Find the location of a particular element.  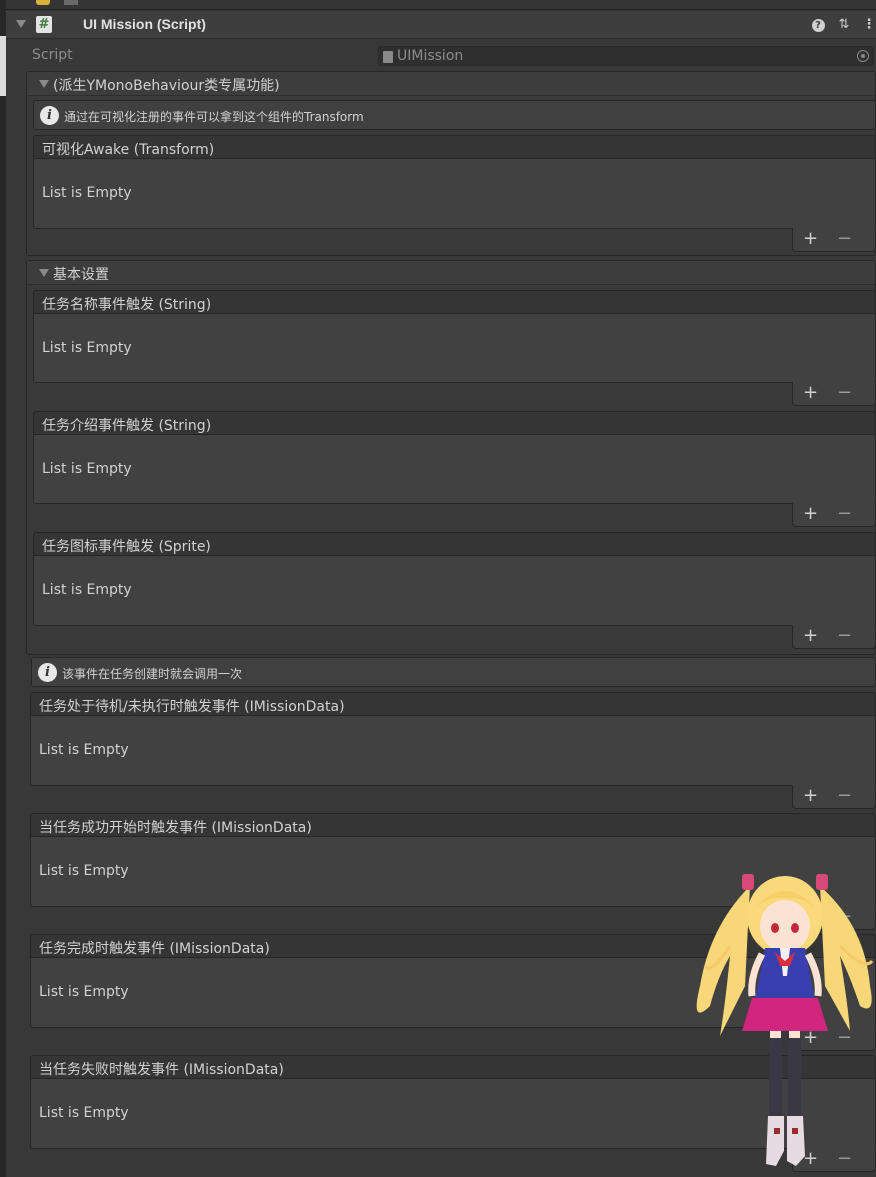

preset-icon: ⇅ is located at coordinates (844, 25).